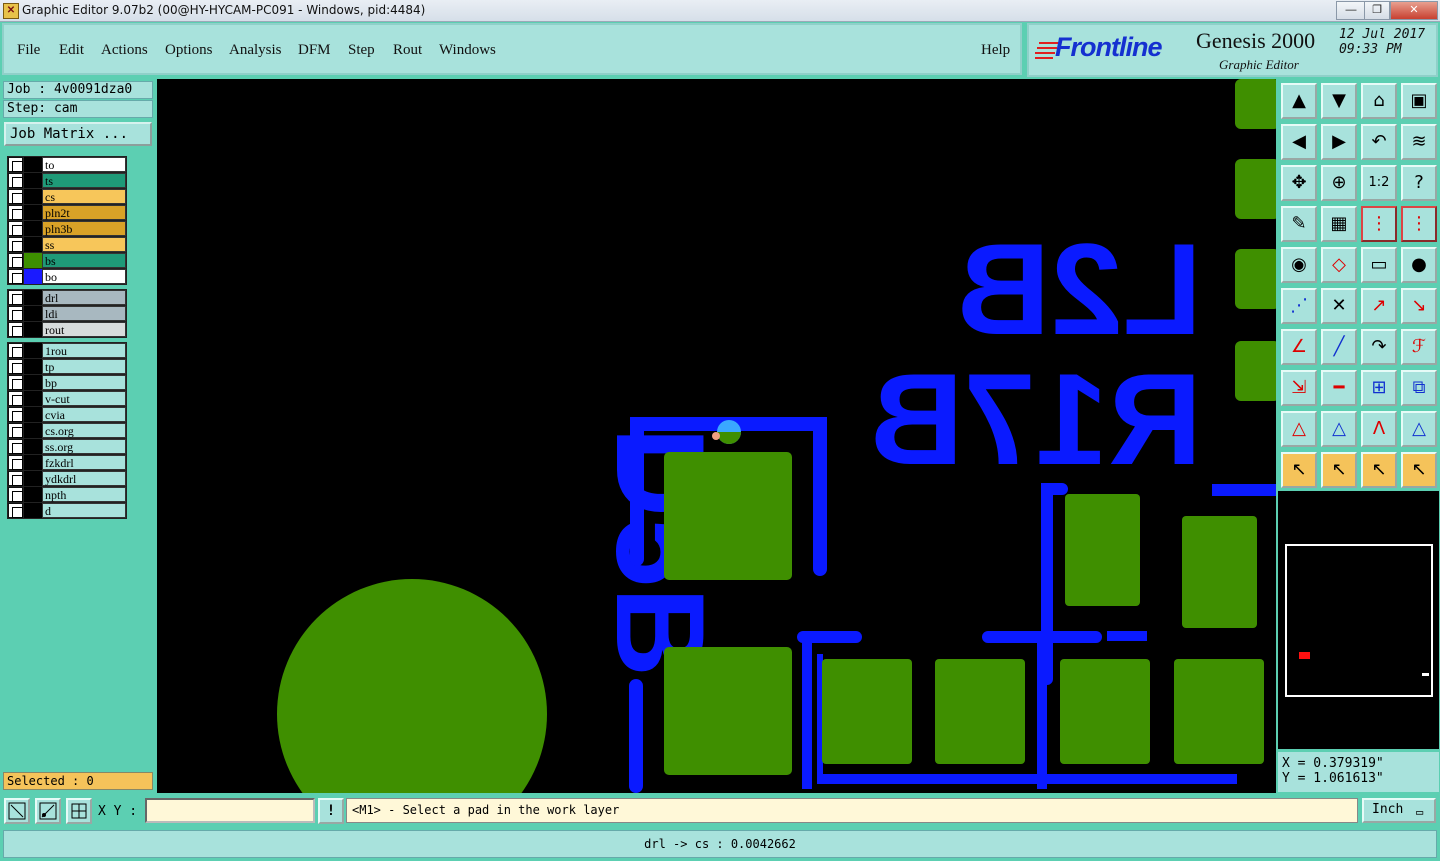 The image size is (1440, 861). What do you see at coordinates (66, 180) in the screenshot?
I see `layer-row-ts: ts` at bounding box center [66, 180].